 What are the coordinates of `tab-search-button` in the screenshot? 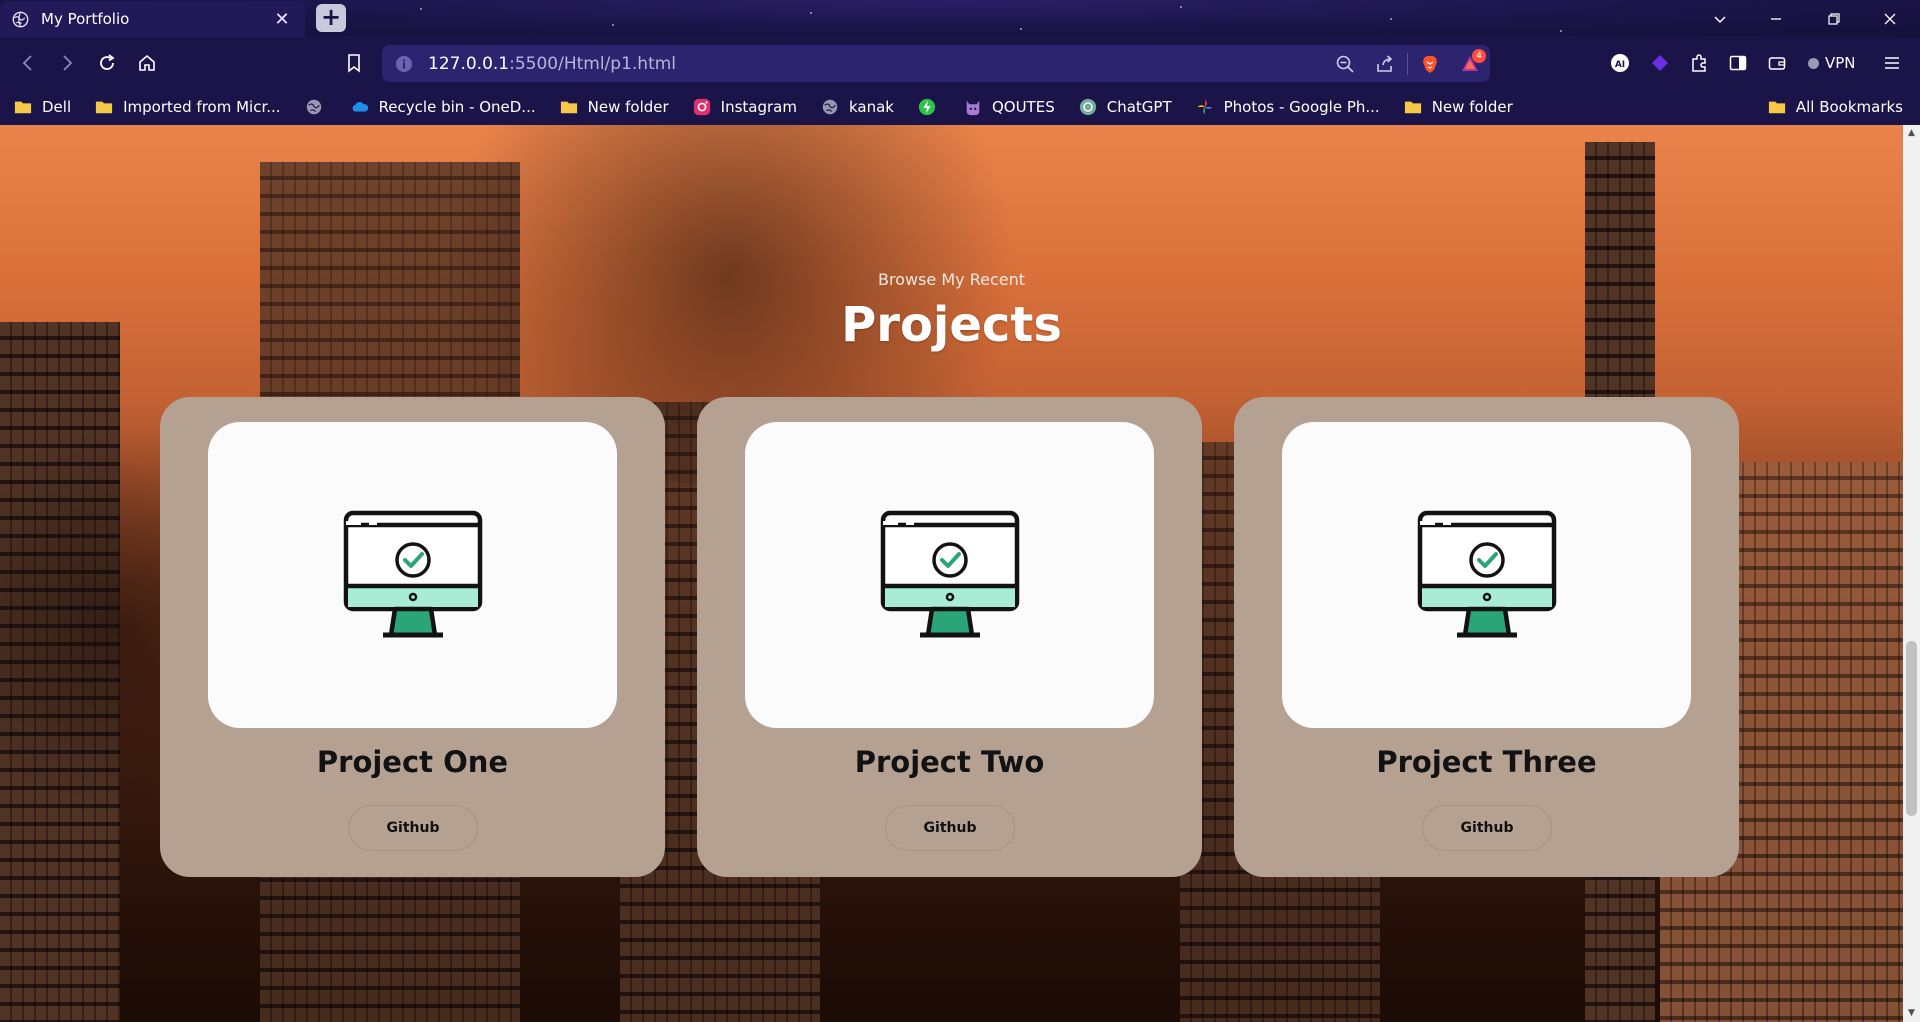 It's located at (1720, 18).